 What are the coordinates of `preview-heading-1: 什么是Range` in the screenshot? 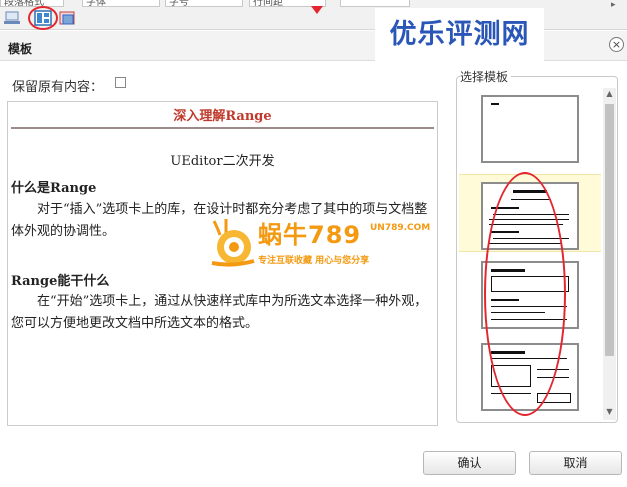 It's located at (54, 188).